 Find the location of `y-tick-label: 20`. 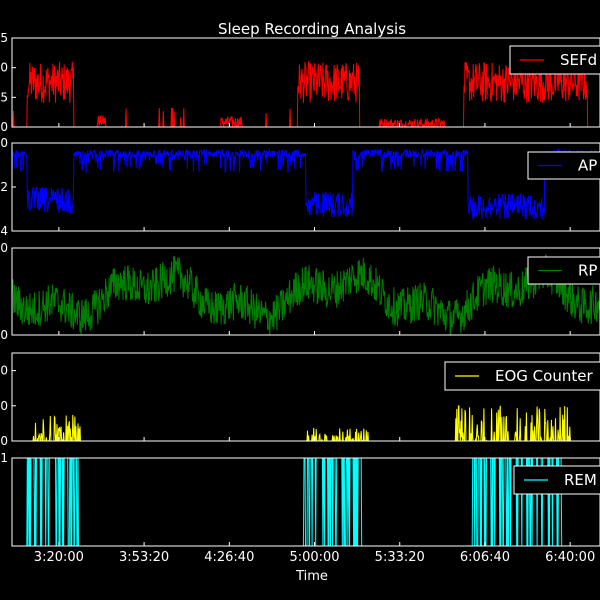

y-tick-label: 20 is located at coordinates (4, 371).